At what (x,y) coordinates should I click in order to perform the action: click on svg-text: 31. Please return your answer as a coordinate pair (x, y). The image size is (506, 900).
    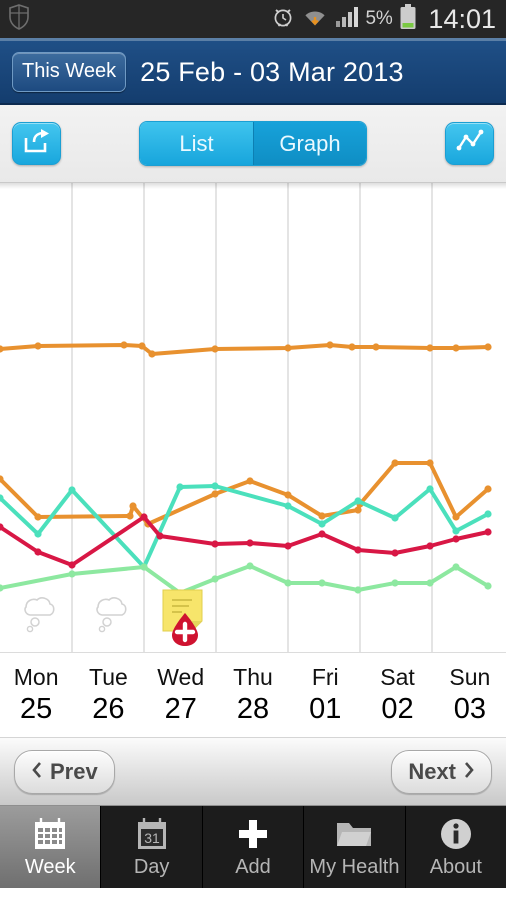
    Looking at the image, I should click on (152, 838).